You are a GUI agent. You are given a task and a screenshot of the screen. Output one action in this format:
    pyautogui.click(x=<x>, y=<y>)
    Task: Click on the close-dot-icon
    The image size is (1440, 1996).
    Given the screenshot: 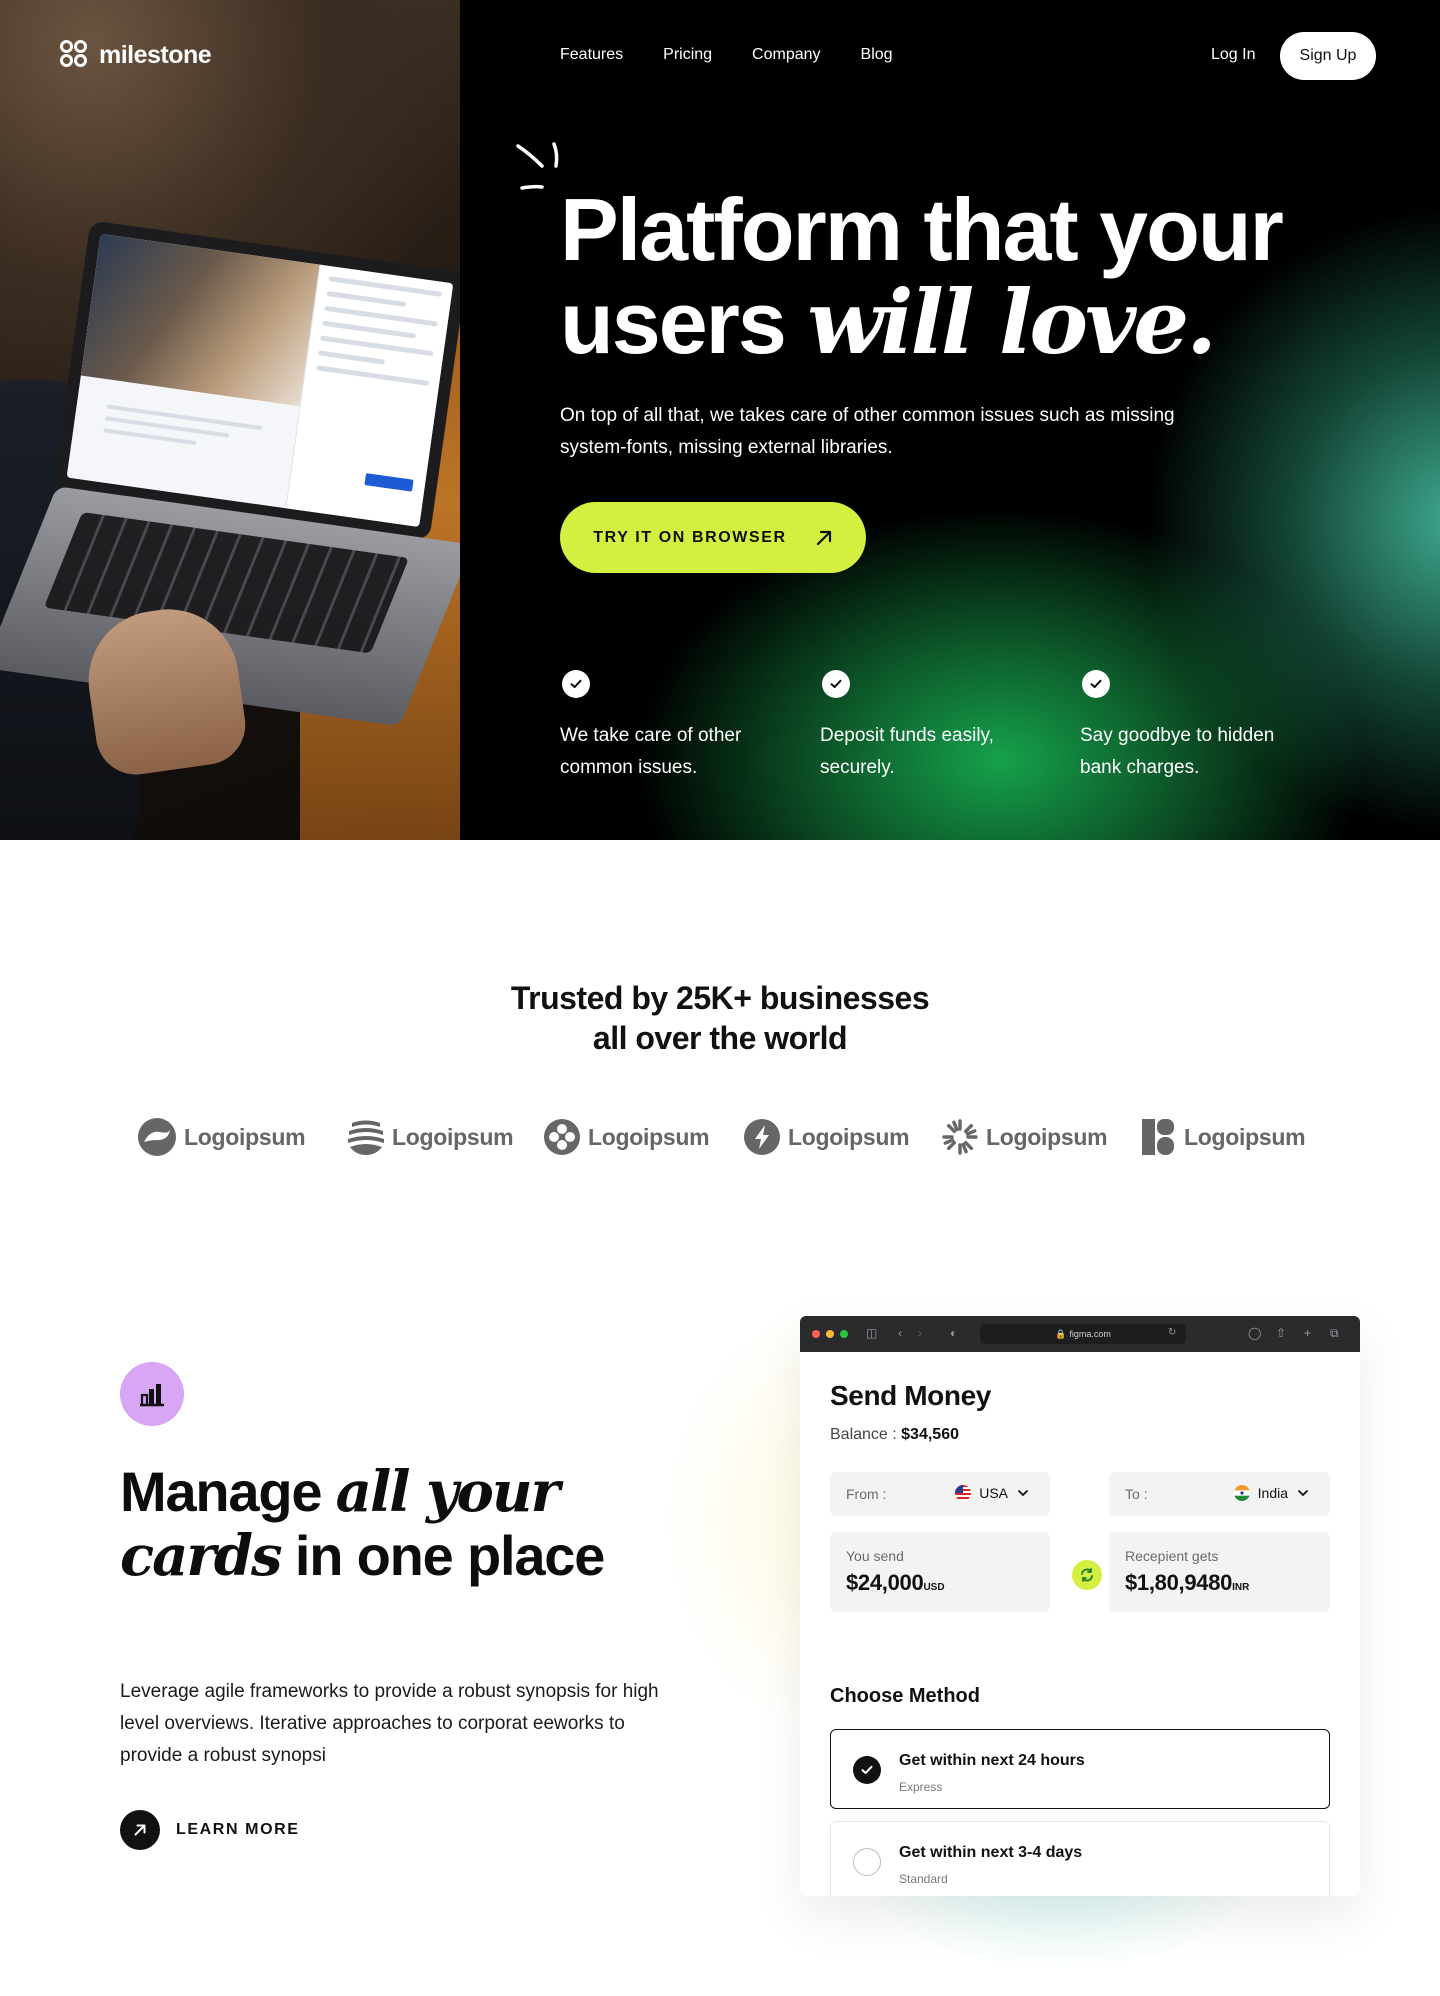 What is the action you would take?
    pyautogui.click(x=816, y=1334)
    